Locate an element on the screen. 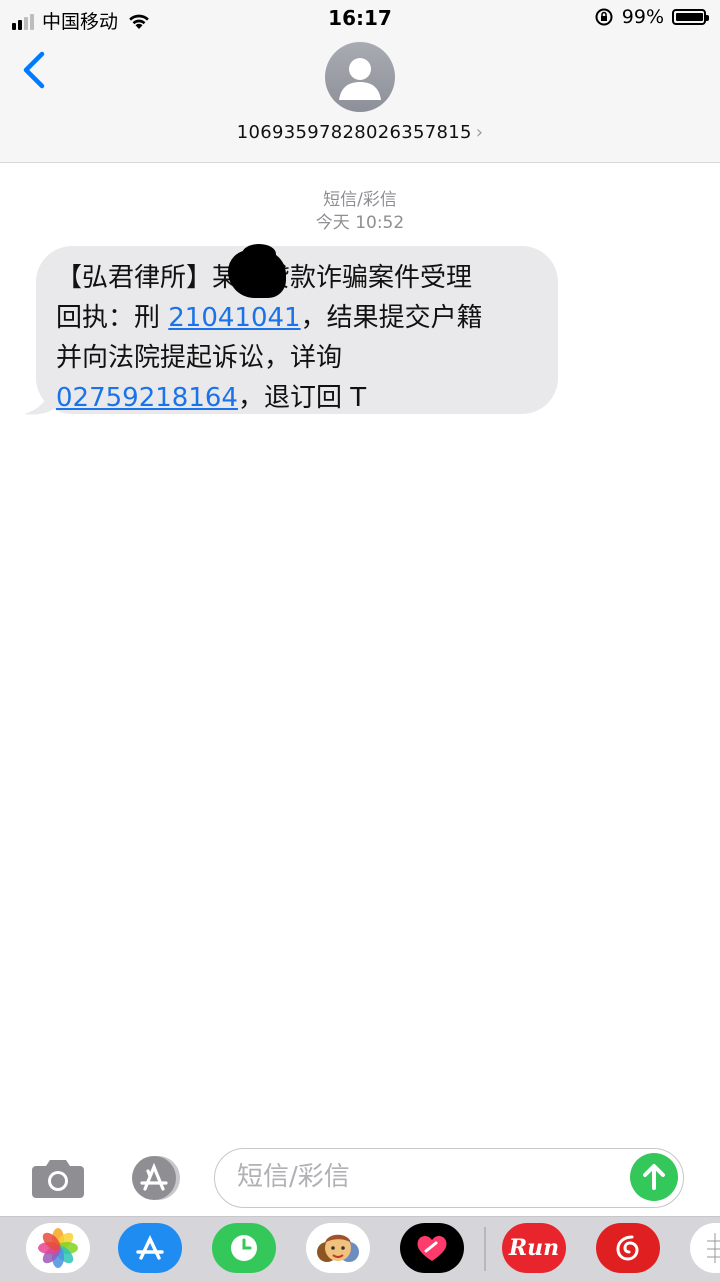 This screenshot has height=1281, width=720. message-timestamp: 今天 10:52 is located at coordinates (360, 223).